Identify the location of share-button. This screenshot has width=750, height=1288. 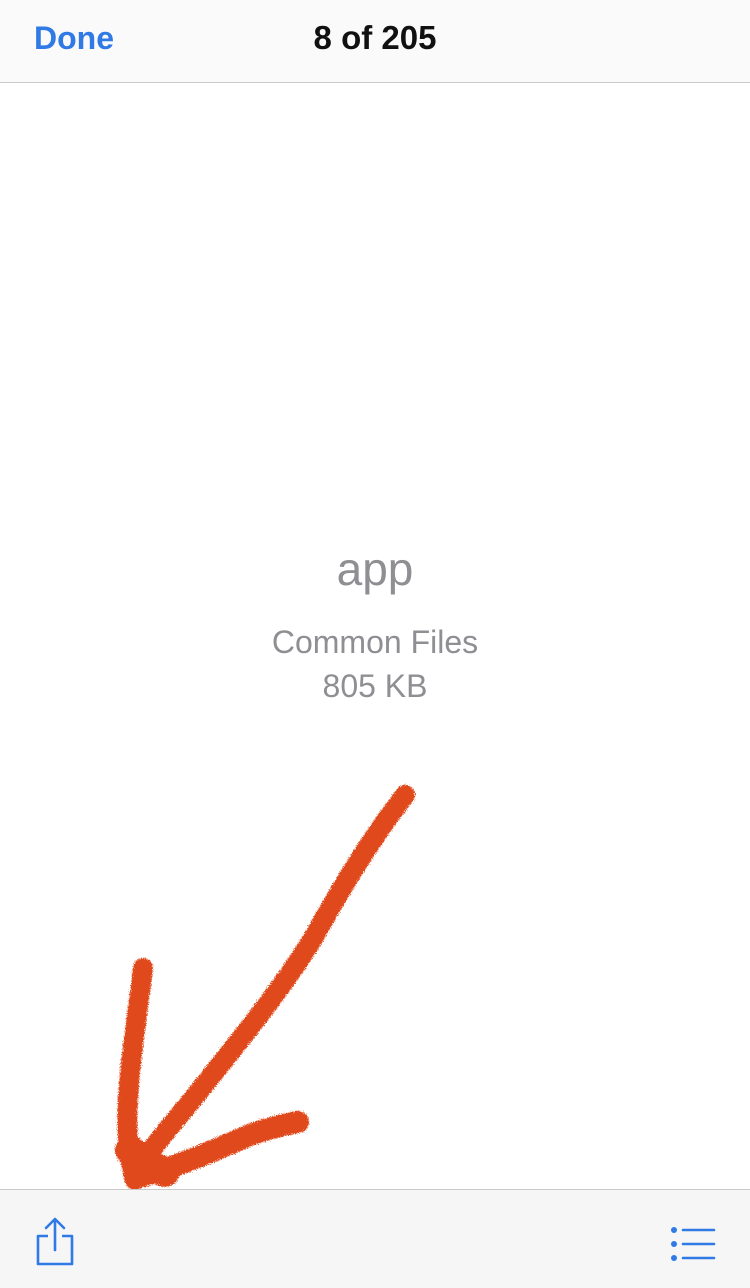
(55, 1242).